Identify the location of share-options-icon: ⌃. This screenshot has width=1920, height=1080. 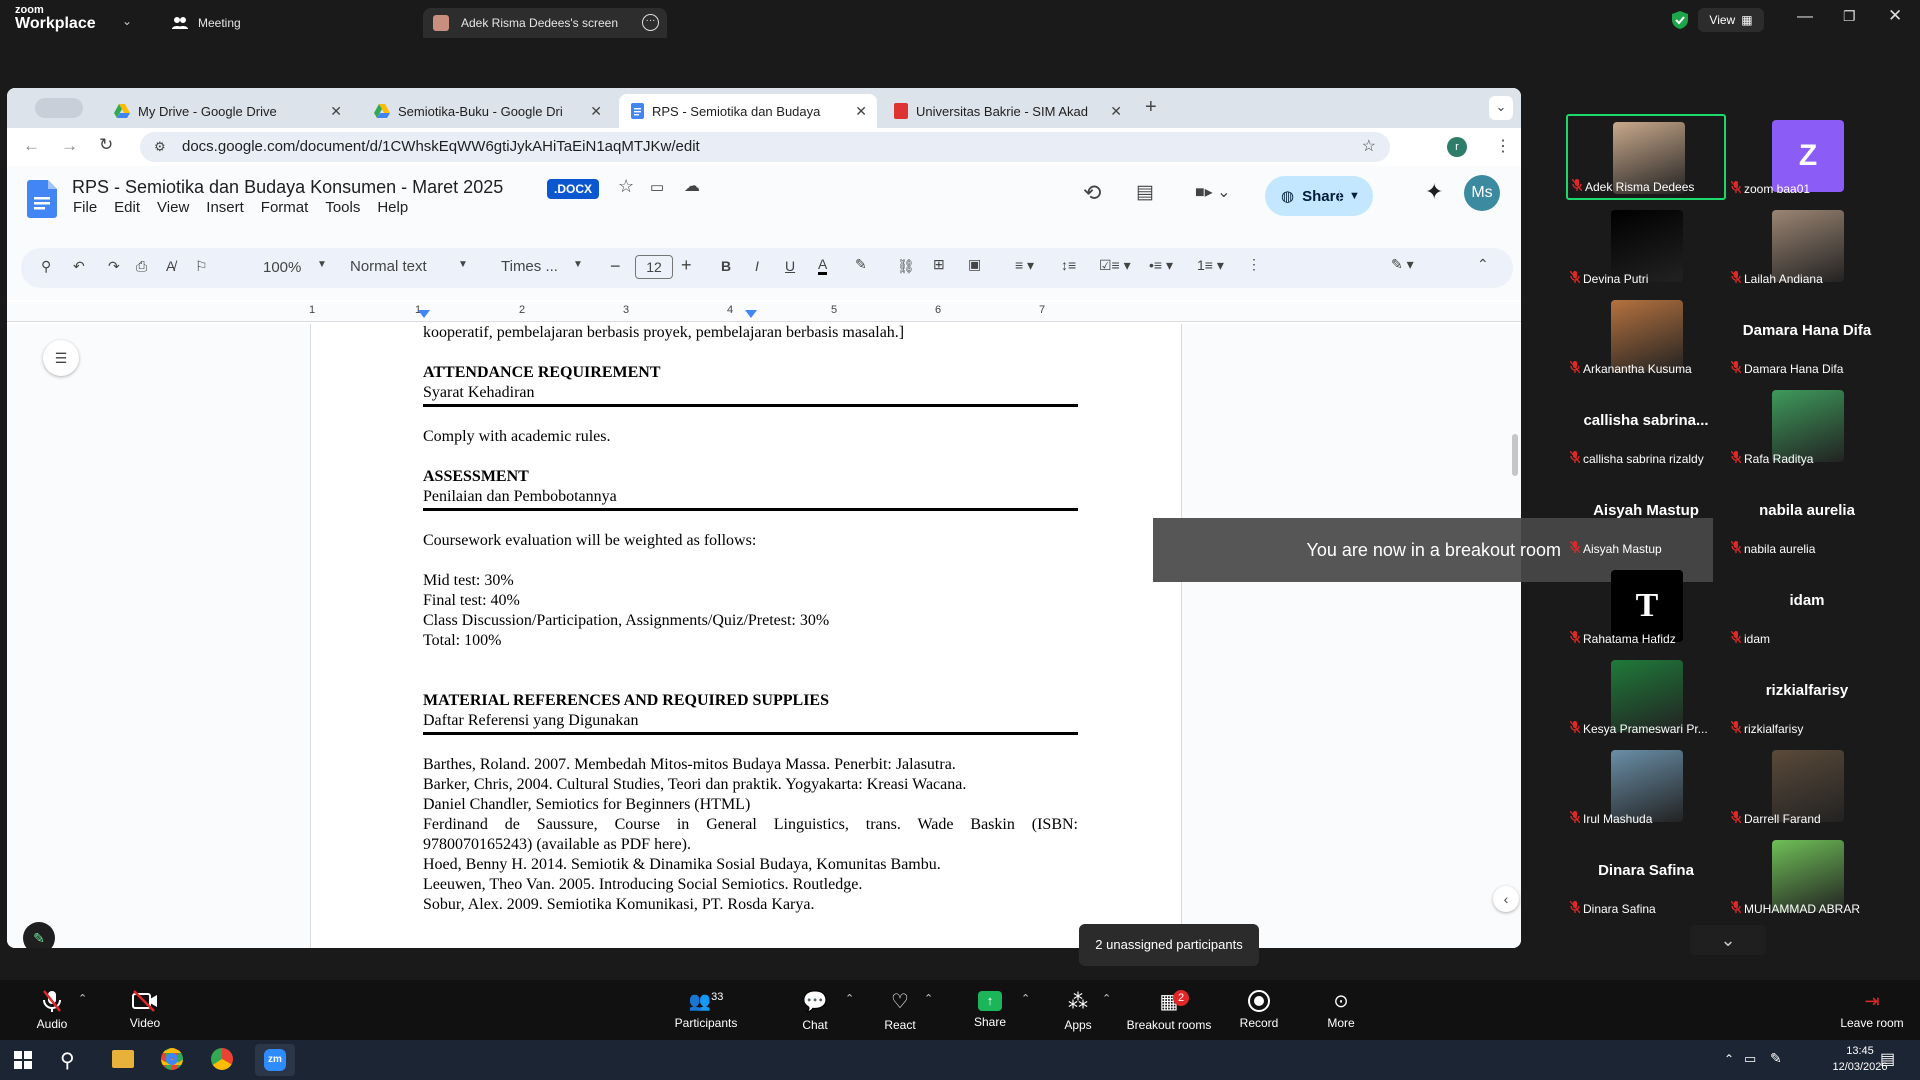
(1025, 998).